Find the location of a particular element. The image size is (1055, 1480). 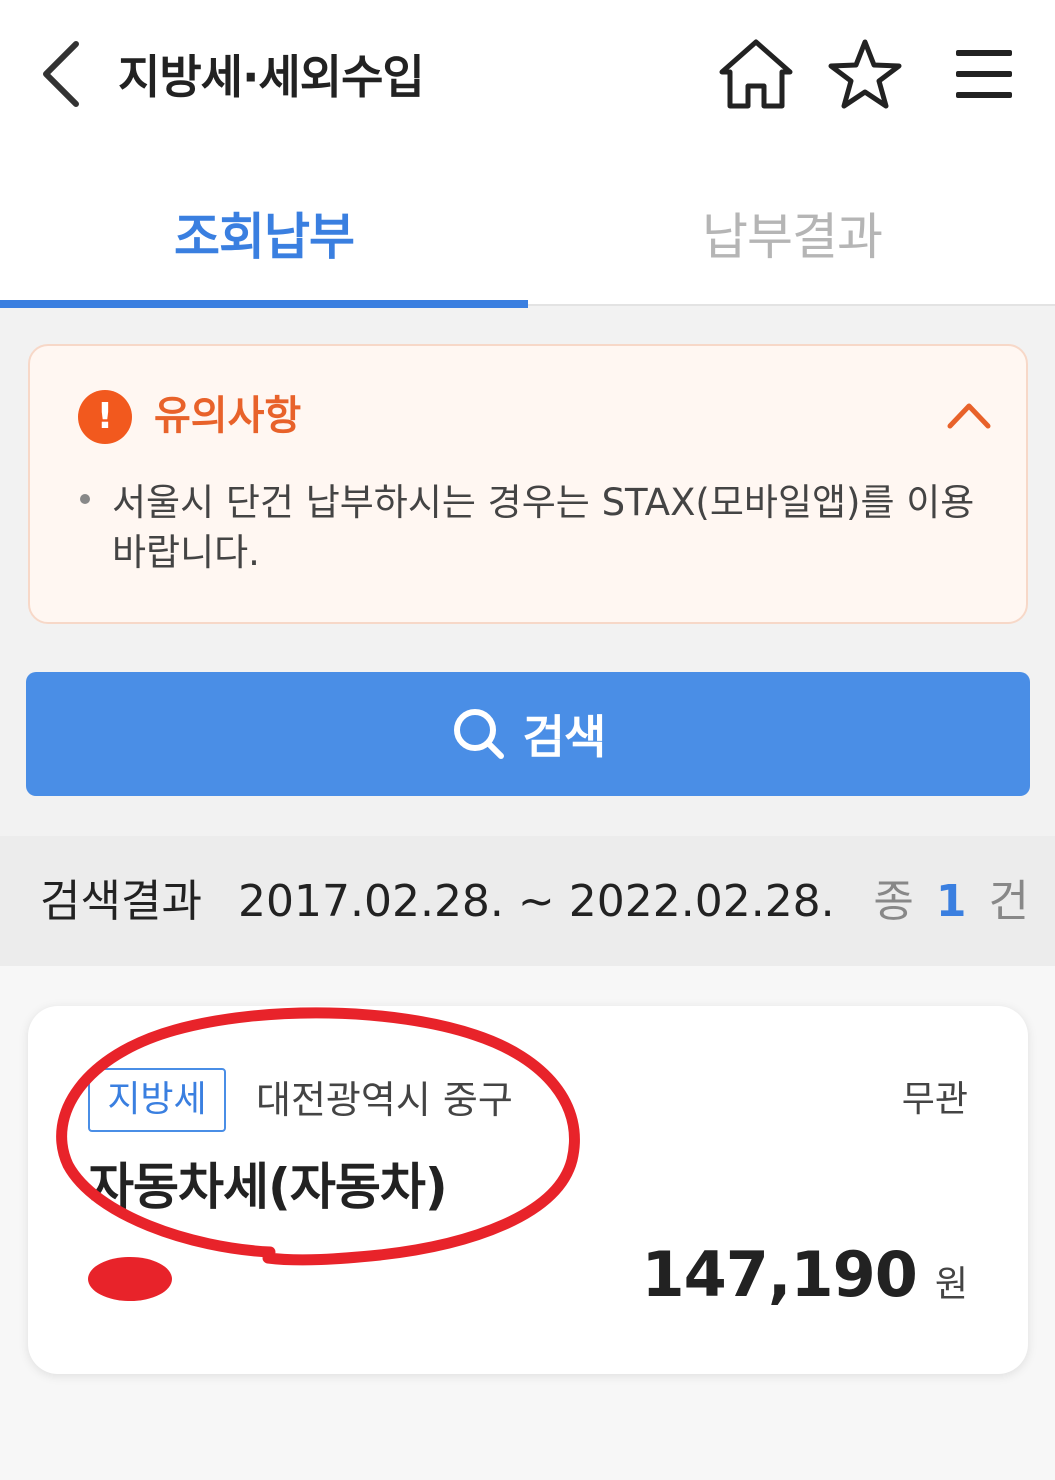

home-icon is located at coordinates (756, 74).